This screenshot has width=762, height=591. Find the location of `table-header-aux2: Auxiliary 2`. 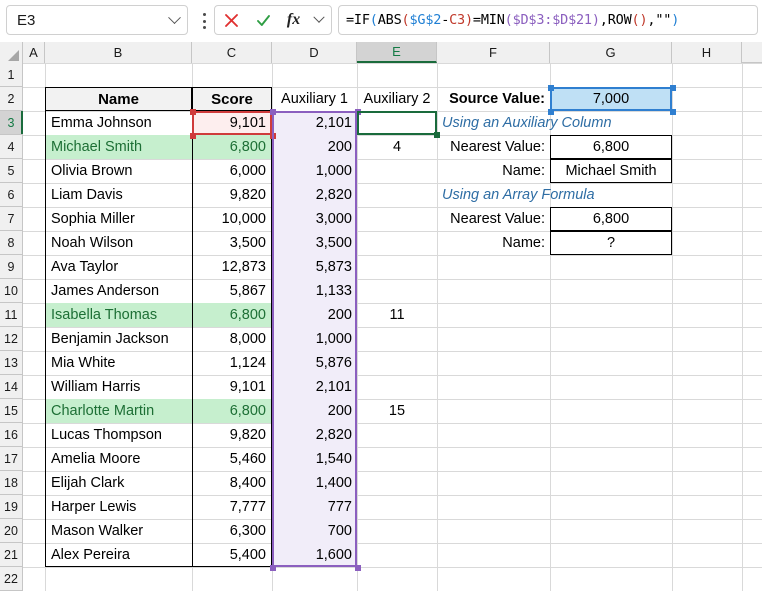

table-header-aux2: Auxiliary 2 is located at coordinates (397, 99).